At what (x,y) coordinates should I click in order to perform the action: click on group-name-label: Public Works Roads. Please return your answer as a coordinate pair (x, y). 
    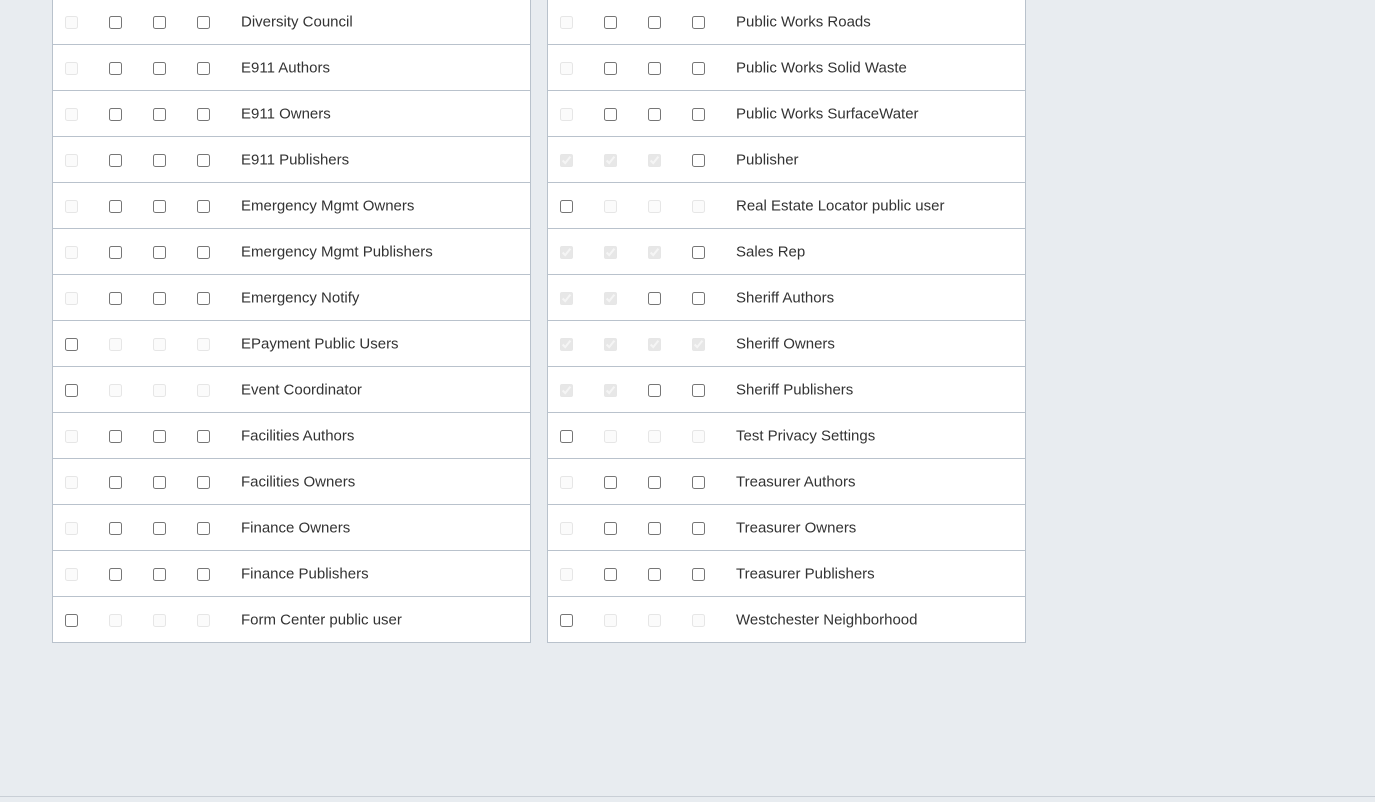
    Looking at the image, I should click on (803, 21).